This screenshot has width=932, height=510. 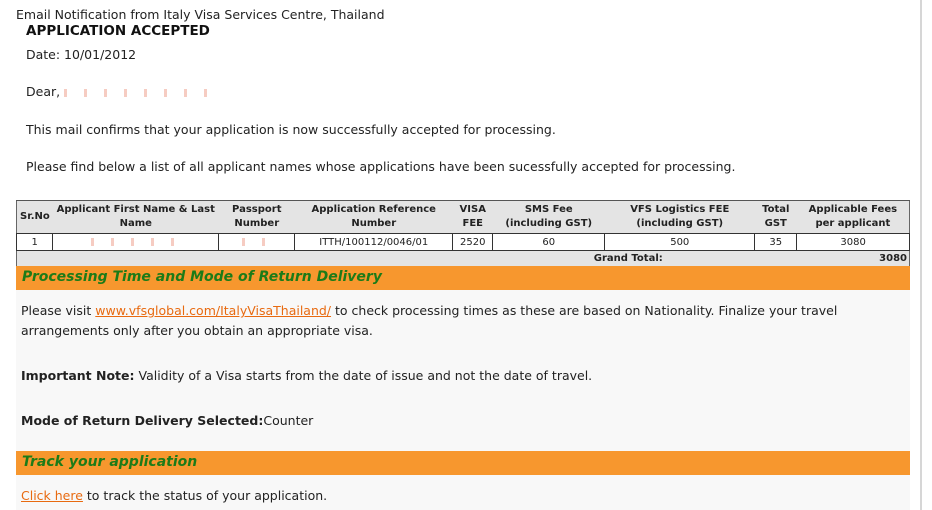 I want to click on grand-total-row: Grand Total: 3080, so click(x=463, y=258).